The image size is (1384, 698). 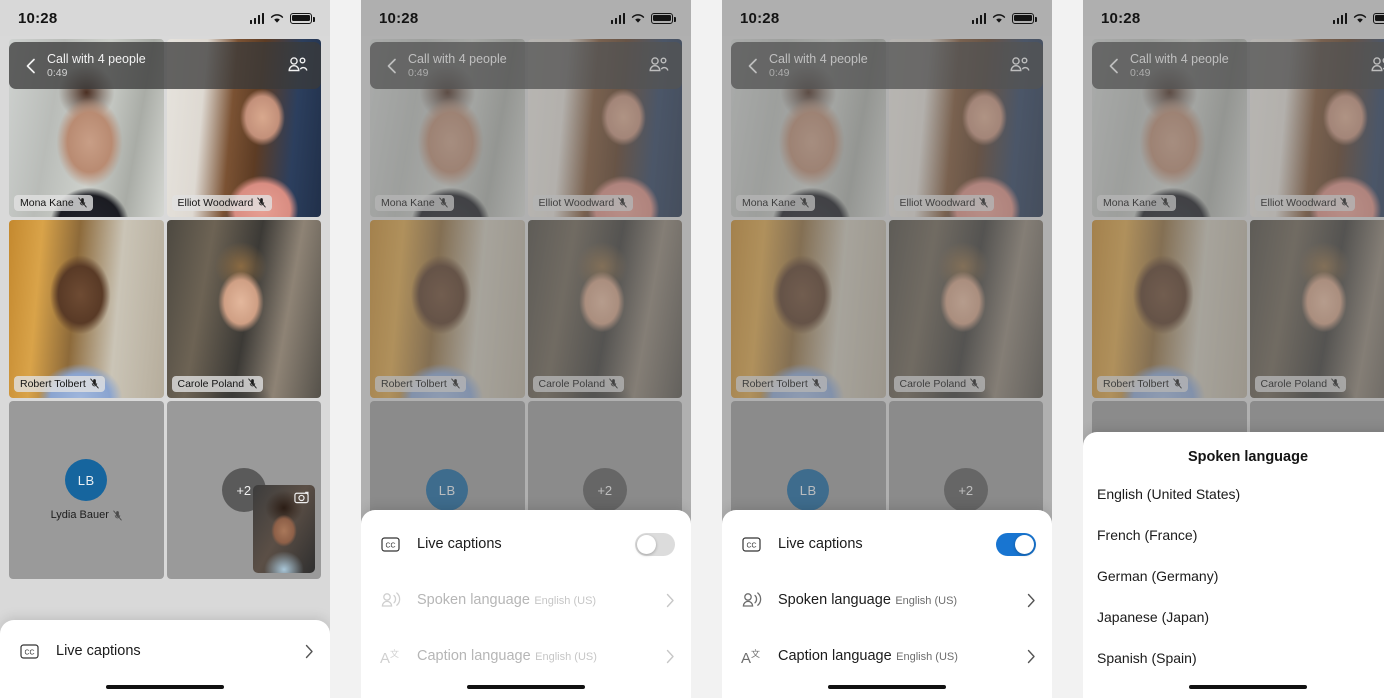 What do you see at coordinates (165, 648) in the screenshot?
I see `live-captions-entry-row: CC Live captions` at bounding box center [165, 648].